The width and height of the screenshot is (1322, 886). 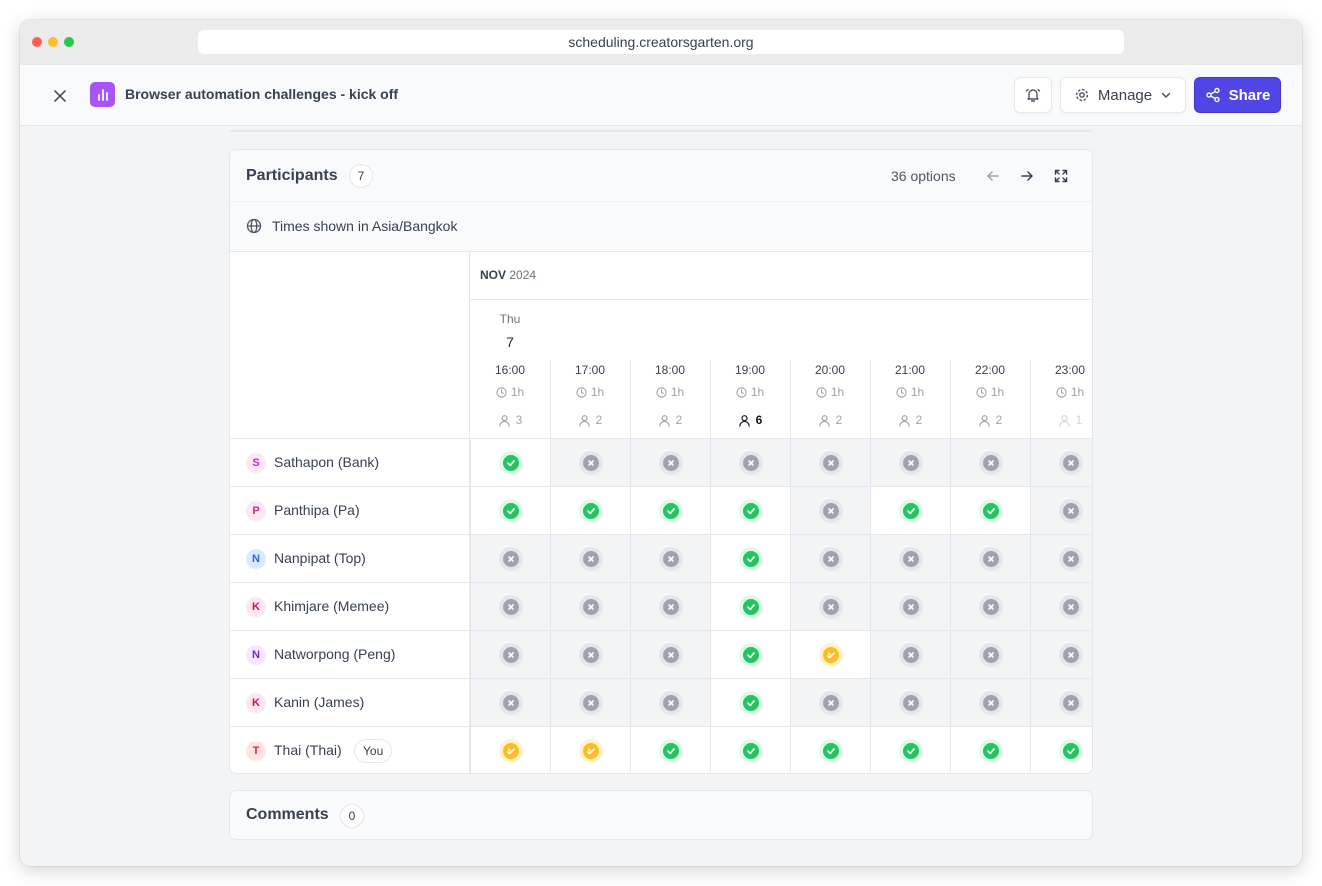 What do you see at coordinates (1081, 95) in the screenshot?
I see `gear-icon` at bounding box center [1081, 95].